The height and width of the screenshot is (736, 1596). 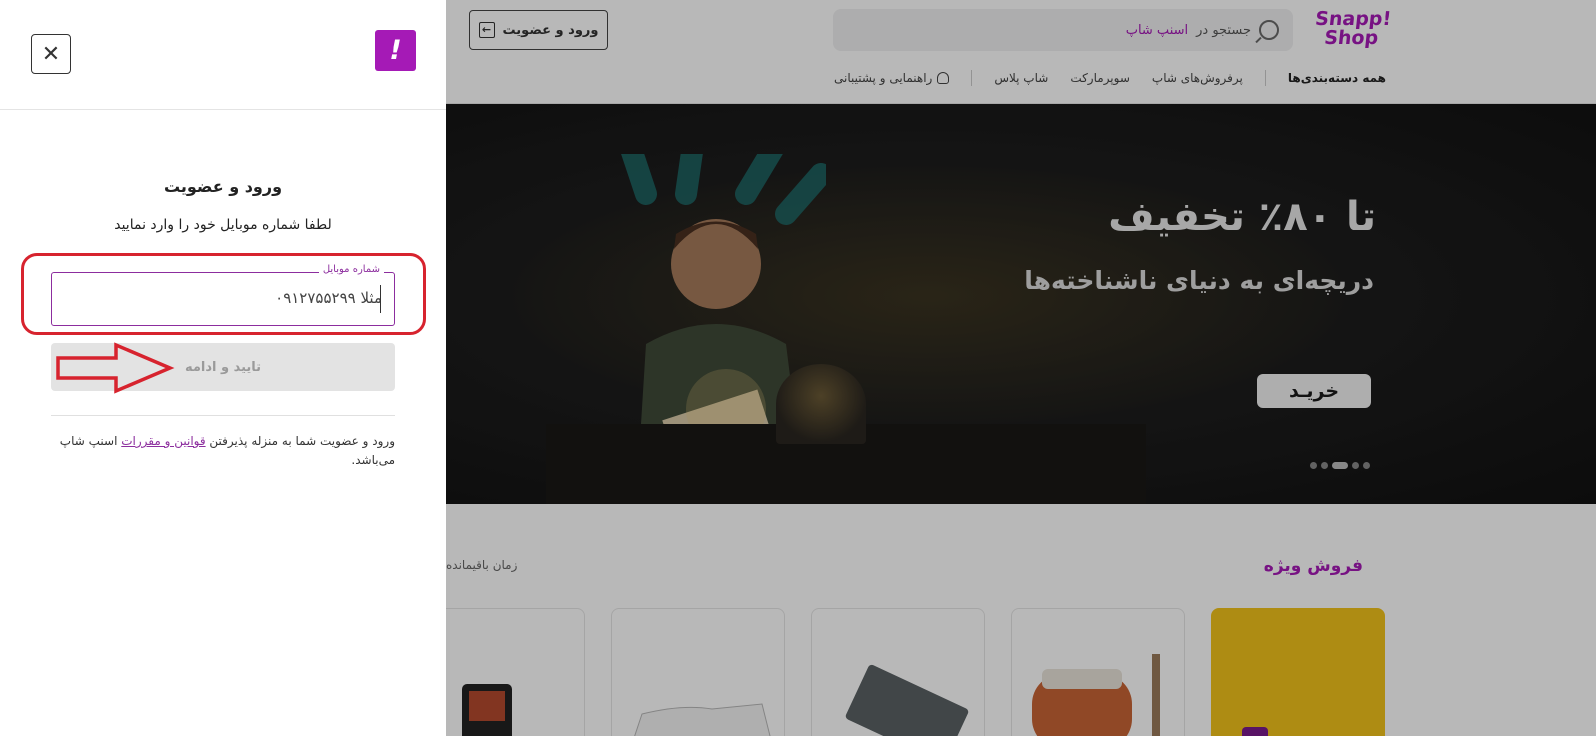 I want to click on snappshop-brand-icon: !, so click(x=395, y=50).